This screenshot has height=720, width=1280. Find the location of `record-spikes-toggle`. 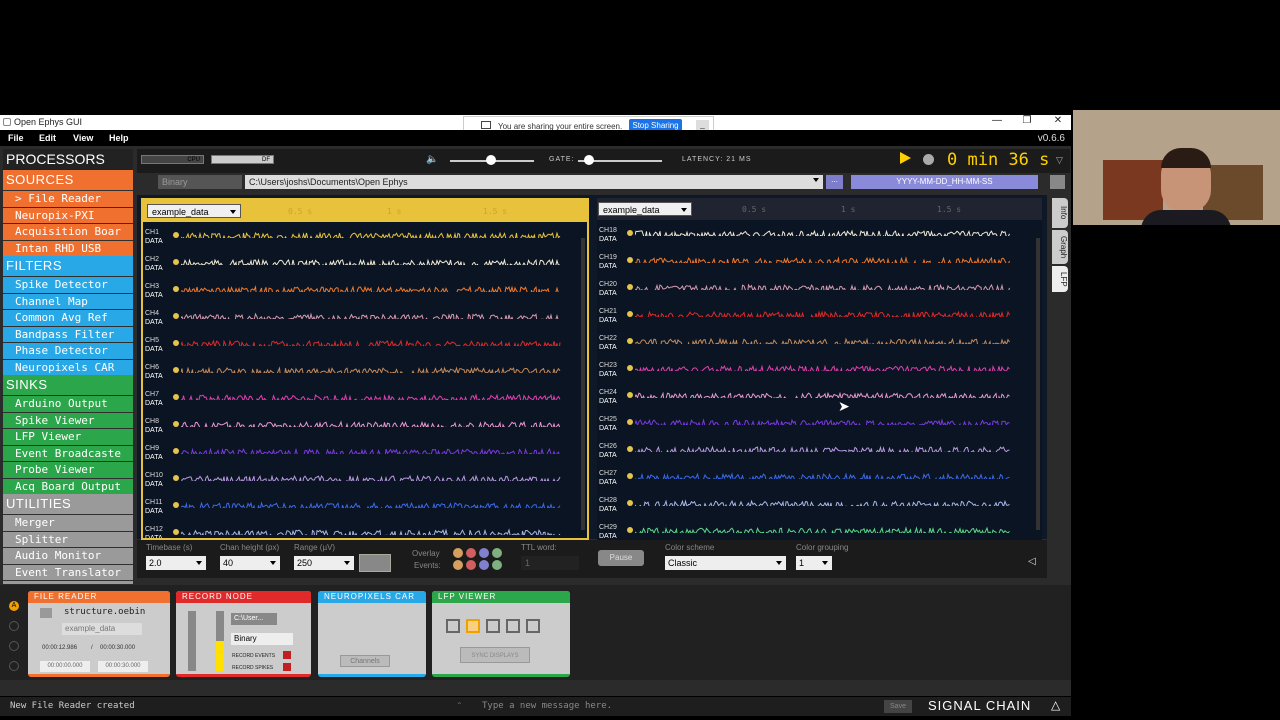

record-spikes-toggle is located at coordinates (287, 667).